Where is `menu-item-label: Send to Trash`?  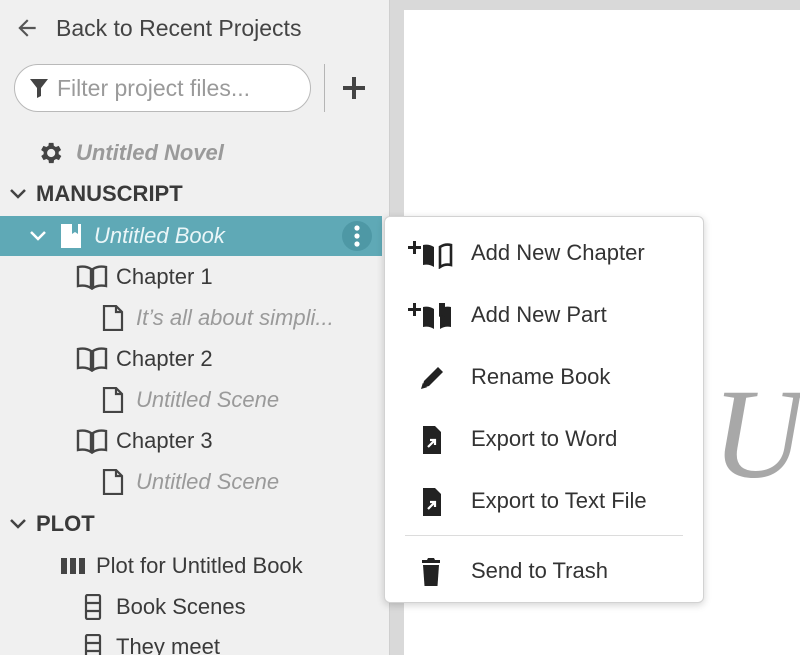
menu-item-label: Send to Trash is located at coordinates (539, 570).